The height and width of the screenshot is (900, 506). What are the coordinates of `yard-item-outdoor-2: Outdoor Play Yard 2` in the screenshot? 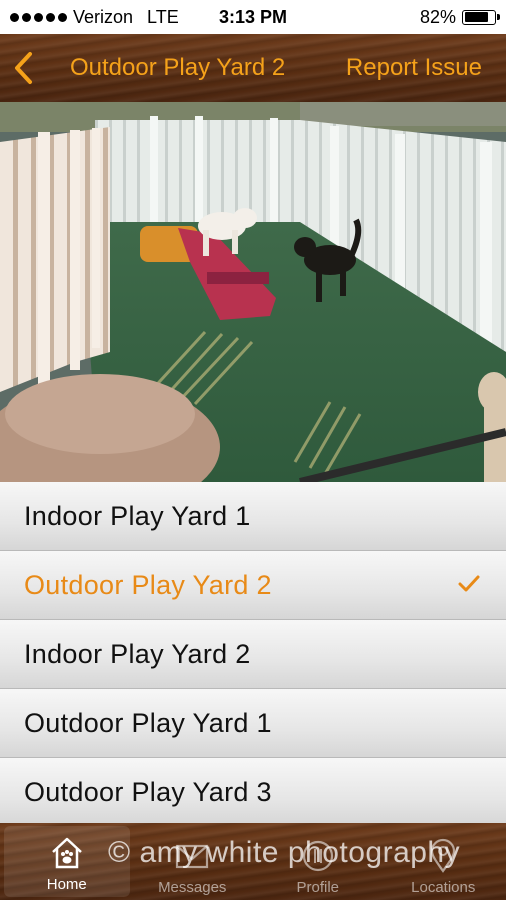 It's located at (253, 585).